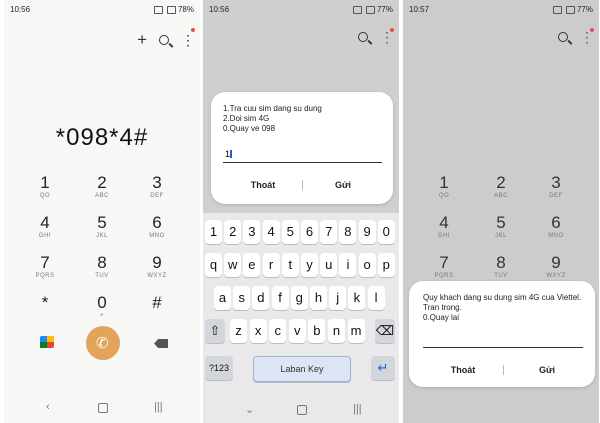  What do you see at coordinates (103, 343) in the screenshot?
I see `call-button: ✆` at bounding box center [103, 343].